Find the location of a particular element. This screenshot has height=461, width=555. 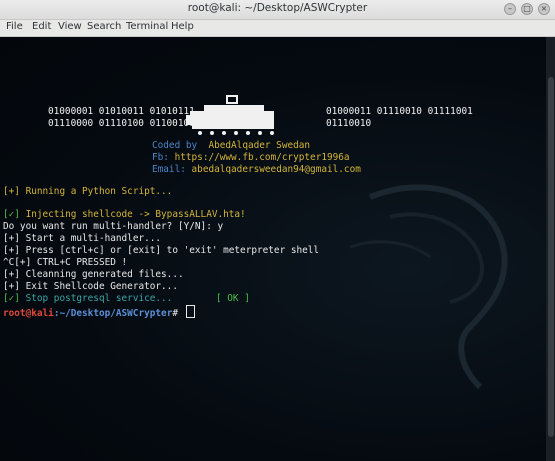

menu-edit: Edit is located at coordinates (41, 26).